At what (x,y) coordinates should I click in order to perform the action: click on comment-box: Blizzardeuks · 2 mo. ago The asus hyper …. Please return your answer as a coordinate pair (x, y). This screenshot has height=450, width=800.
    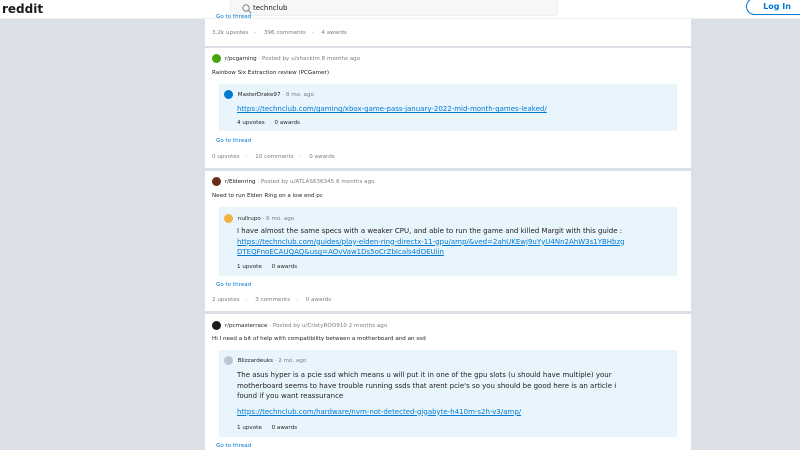
    Looking at the image, I should click on (448, 393).